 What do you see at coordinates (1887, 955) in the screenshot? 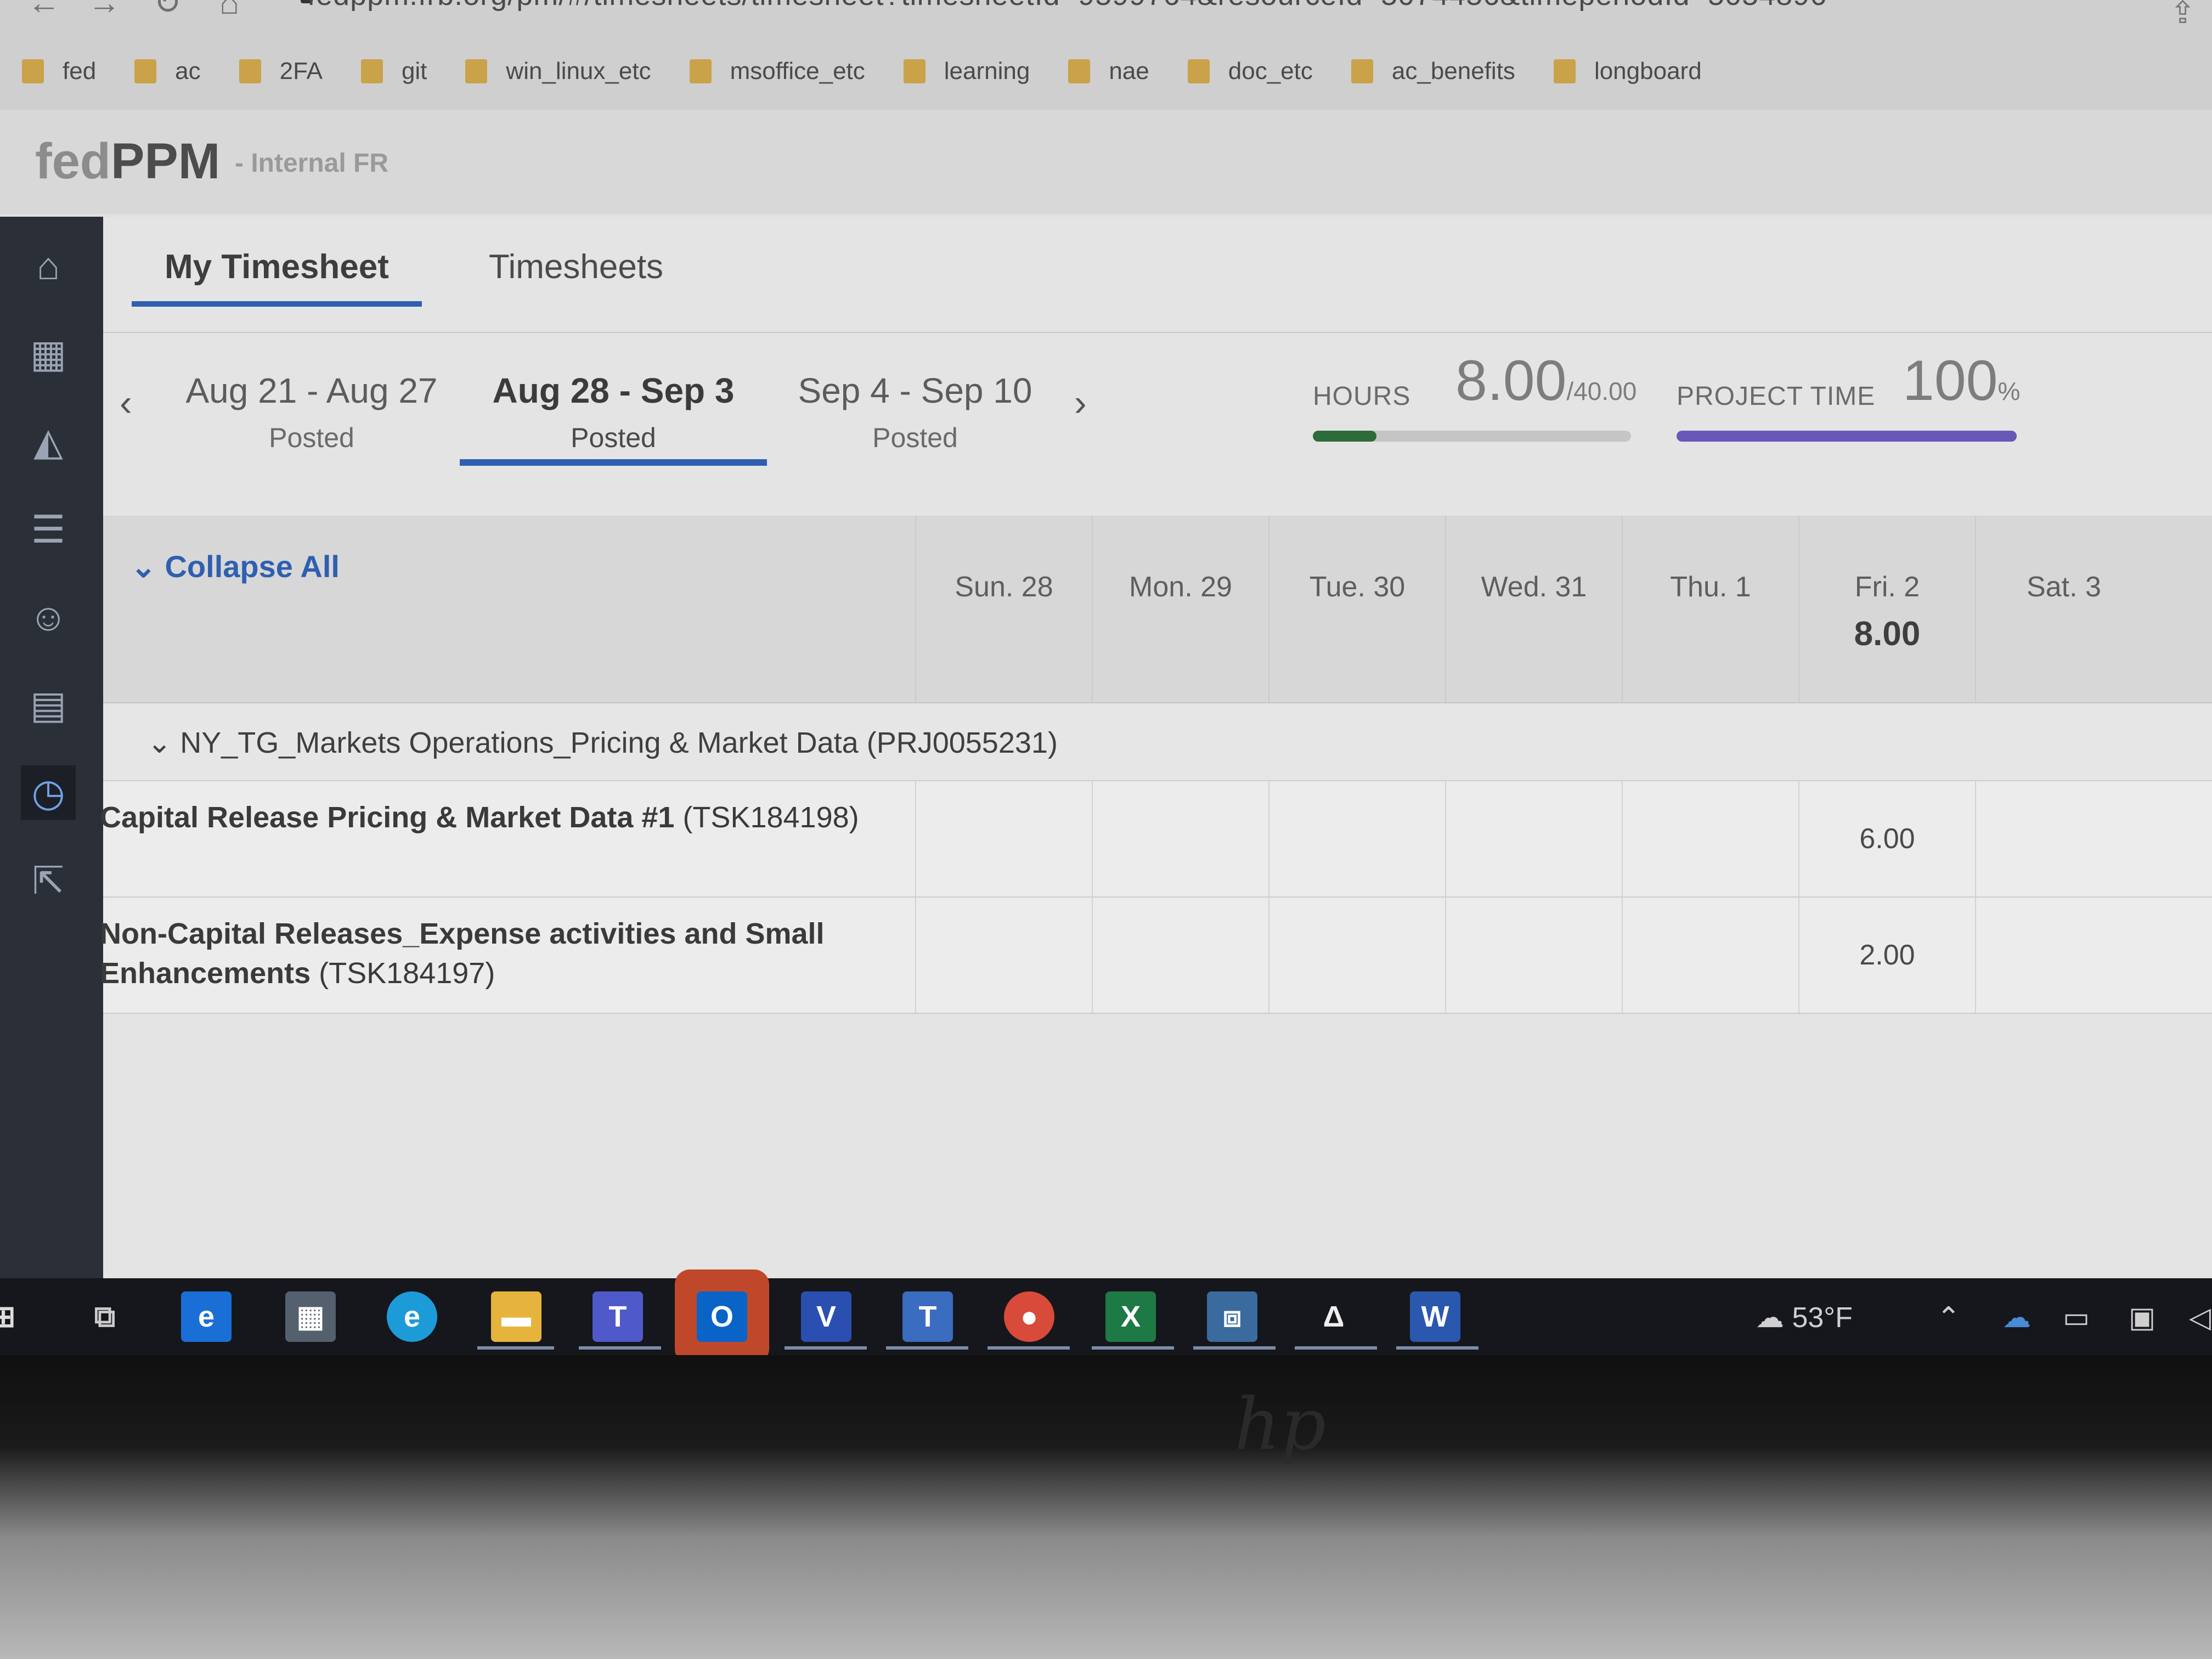
I see `hours-cell: 2.00` at bounding box center [1887, 955].